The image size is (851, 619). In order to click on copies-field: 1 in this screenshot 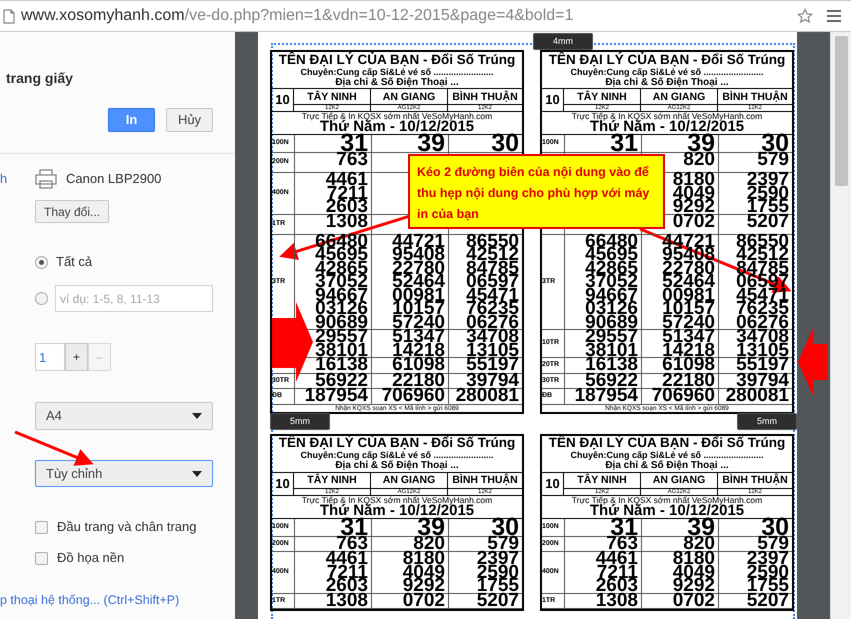, I will do `click(50, 357)`.